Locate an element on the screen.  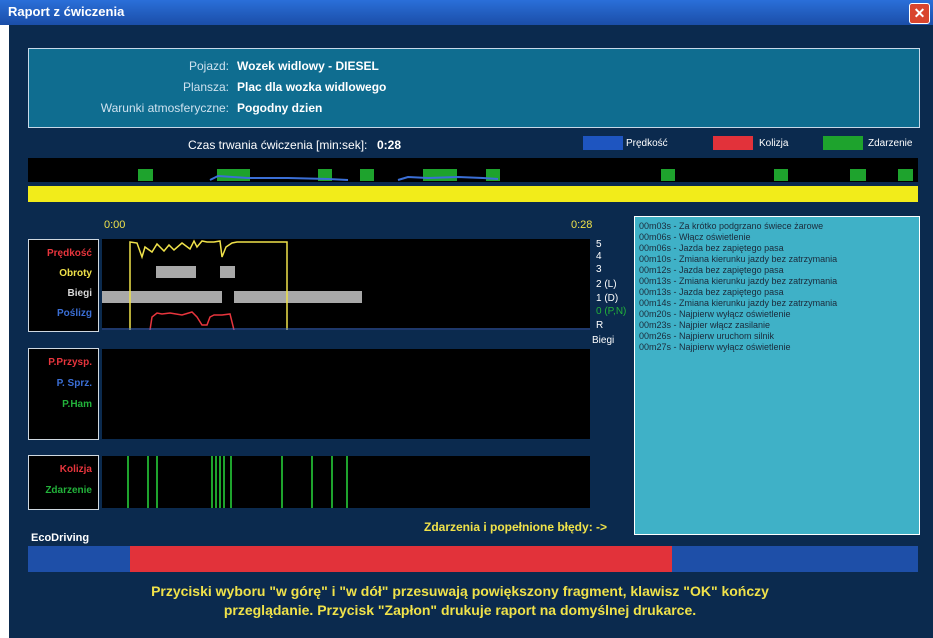
speed-rpm-gear-graph is located at coordinates (346, 285).